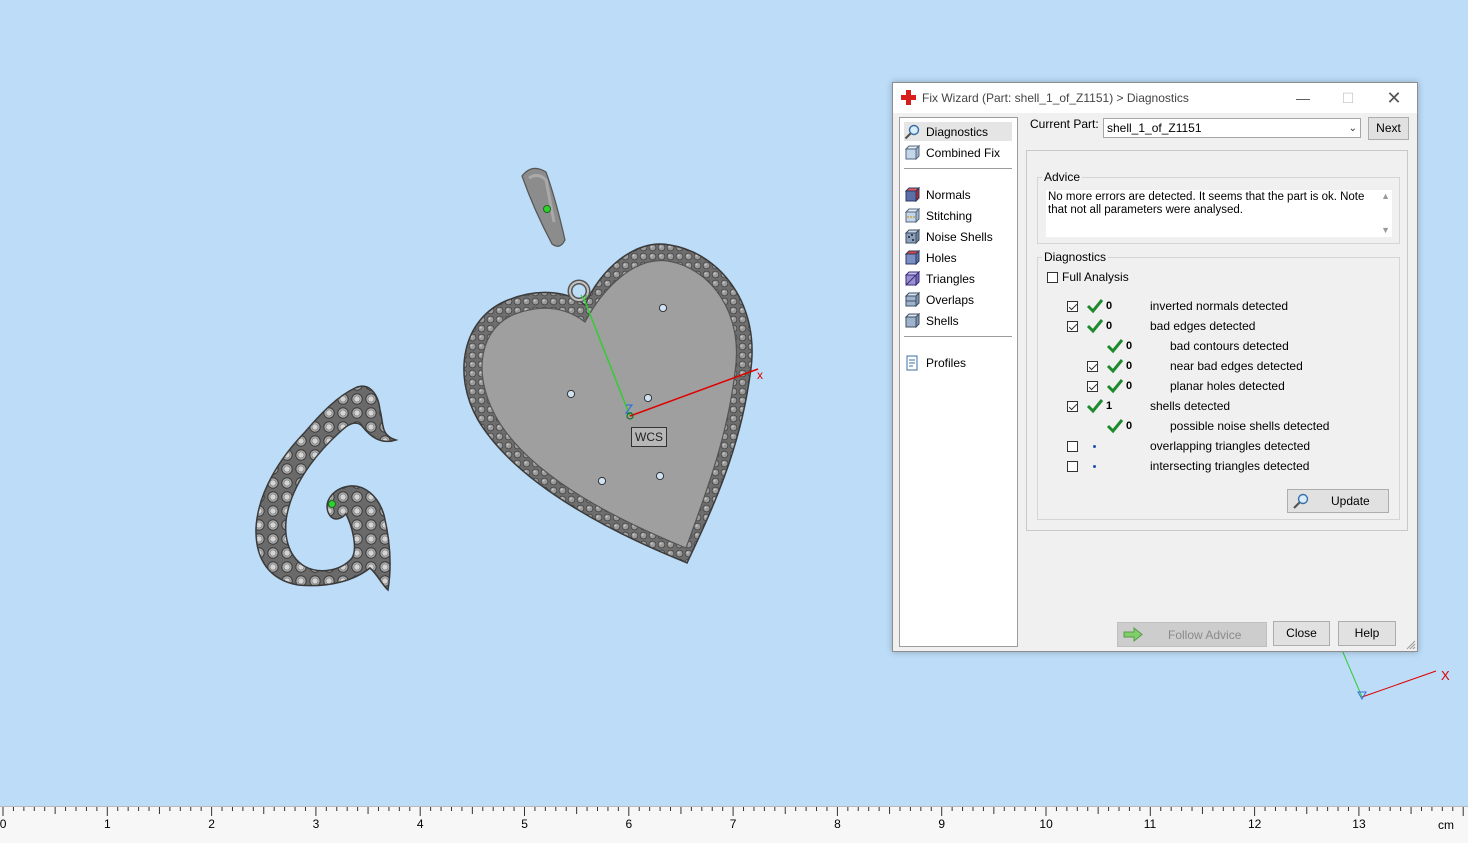 This screenshot has height=843, width=1468. What do you see at coordinates (1301, 633) in the screenshot?
I see `close-button: Close` at bounding box center [1301, 633].